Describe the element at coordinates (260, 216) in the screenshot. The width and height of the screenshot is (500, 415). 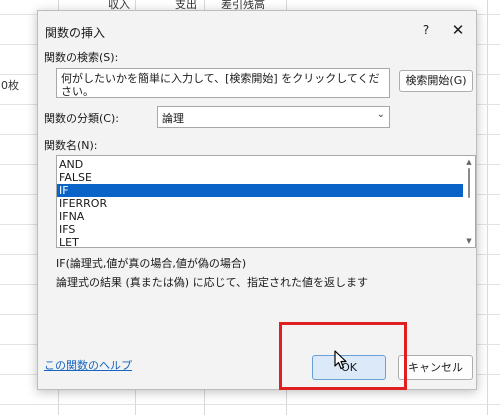
I see `list-item-ifna: IFNA` at that location.